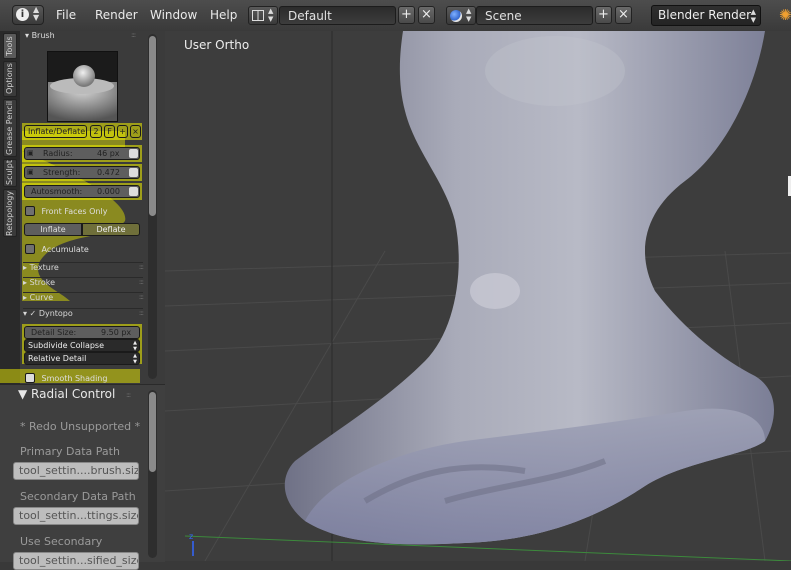 Image resolution: width=791 pixels, height=570 pixels. Describe the element at coordinates (108, 153) in the screenshot. I see `radius-value: 46 px` at that location.